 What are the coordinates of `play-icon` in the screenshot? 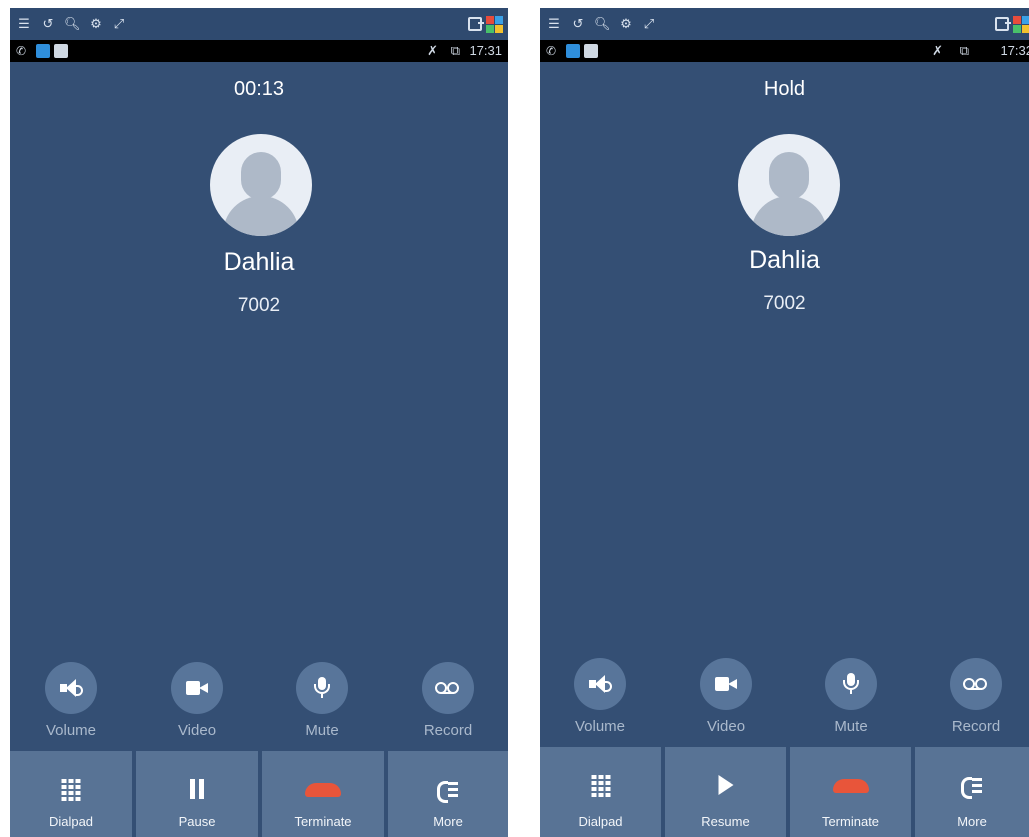 It's located at (725, 785).